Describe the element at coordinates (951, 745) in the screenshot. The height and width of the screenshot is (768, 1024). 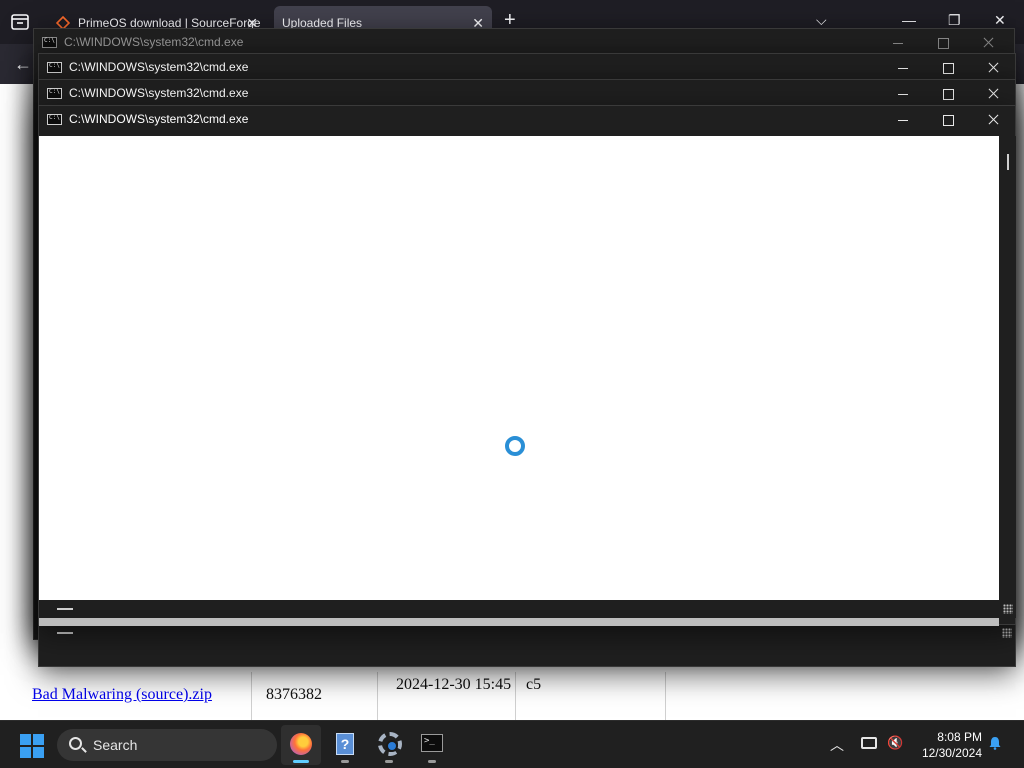
I see `clock: 8:08 PM 12/30/2024` at that location.